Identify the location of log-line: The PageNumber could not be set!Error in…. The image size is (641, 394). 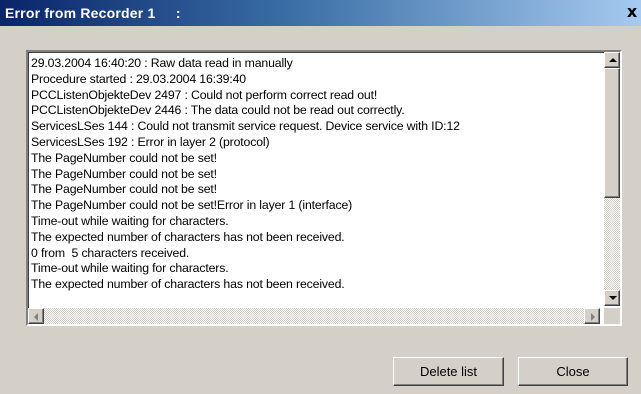
(192, 205).